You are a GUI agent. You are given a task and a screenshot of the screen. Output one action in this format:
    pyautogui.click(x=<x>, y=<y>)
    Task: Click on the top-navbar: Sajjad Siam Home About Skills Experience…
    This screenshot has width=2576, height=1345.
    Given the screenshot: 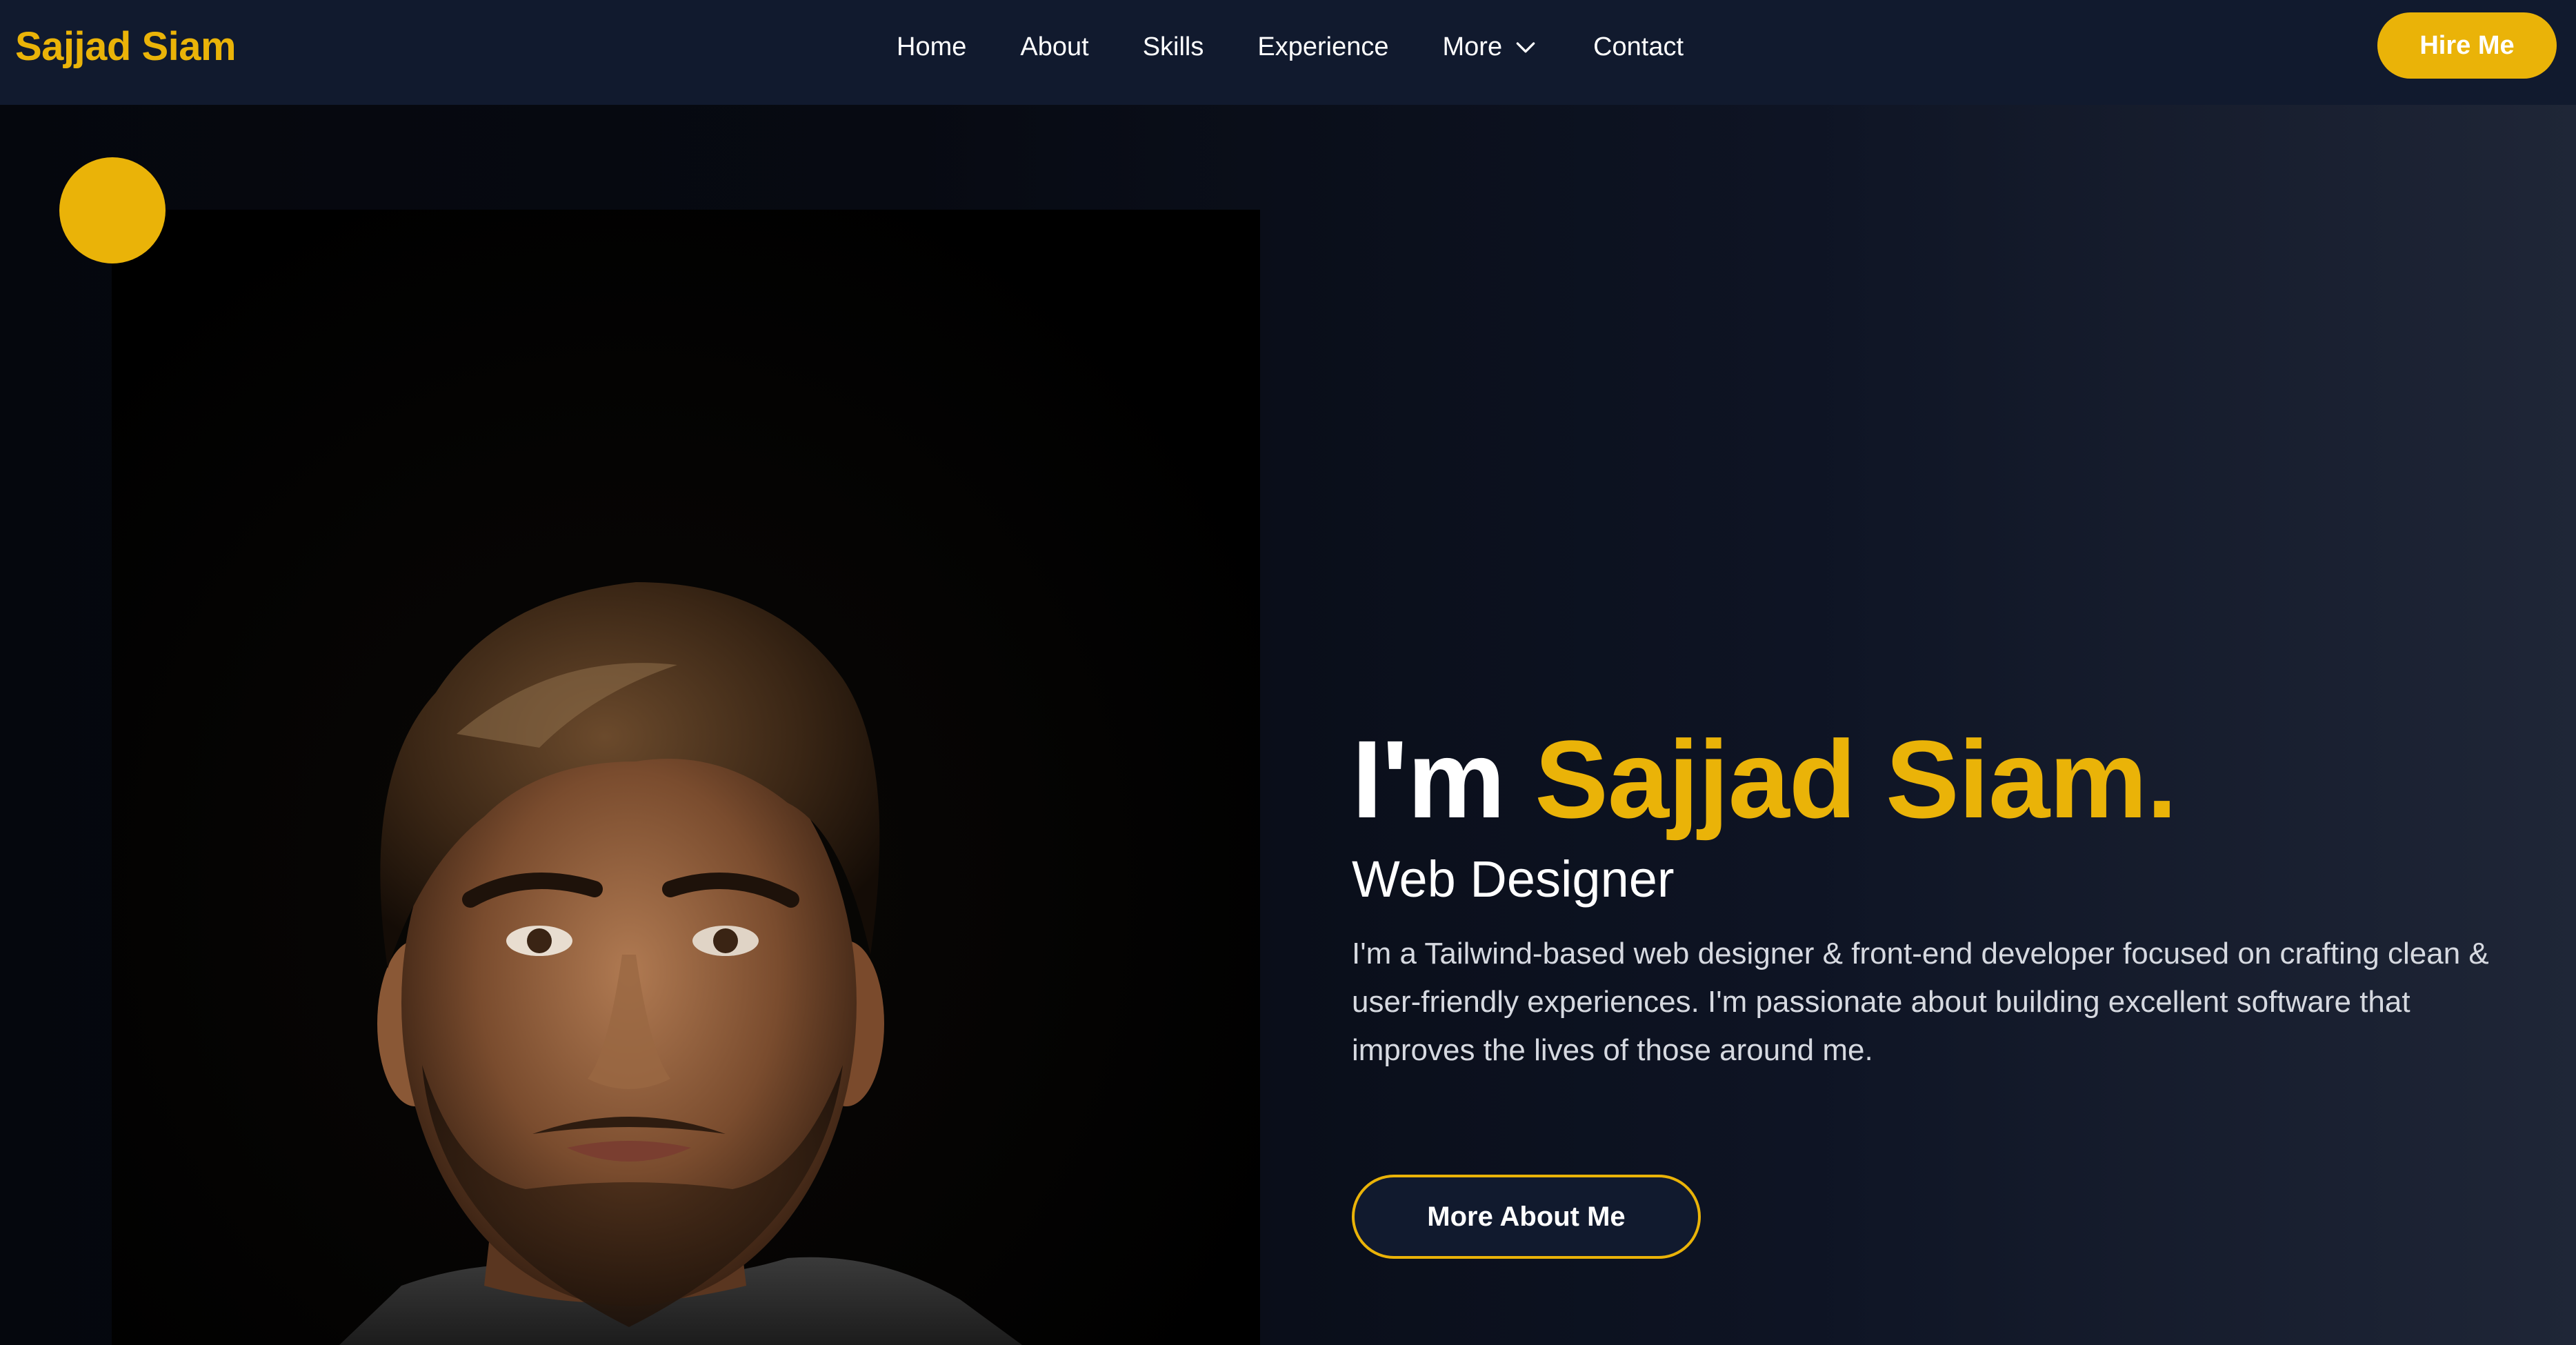 What is the action you would take?
    pyautogui.click(x=1288, y=52)
    